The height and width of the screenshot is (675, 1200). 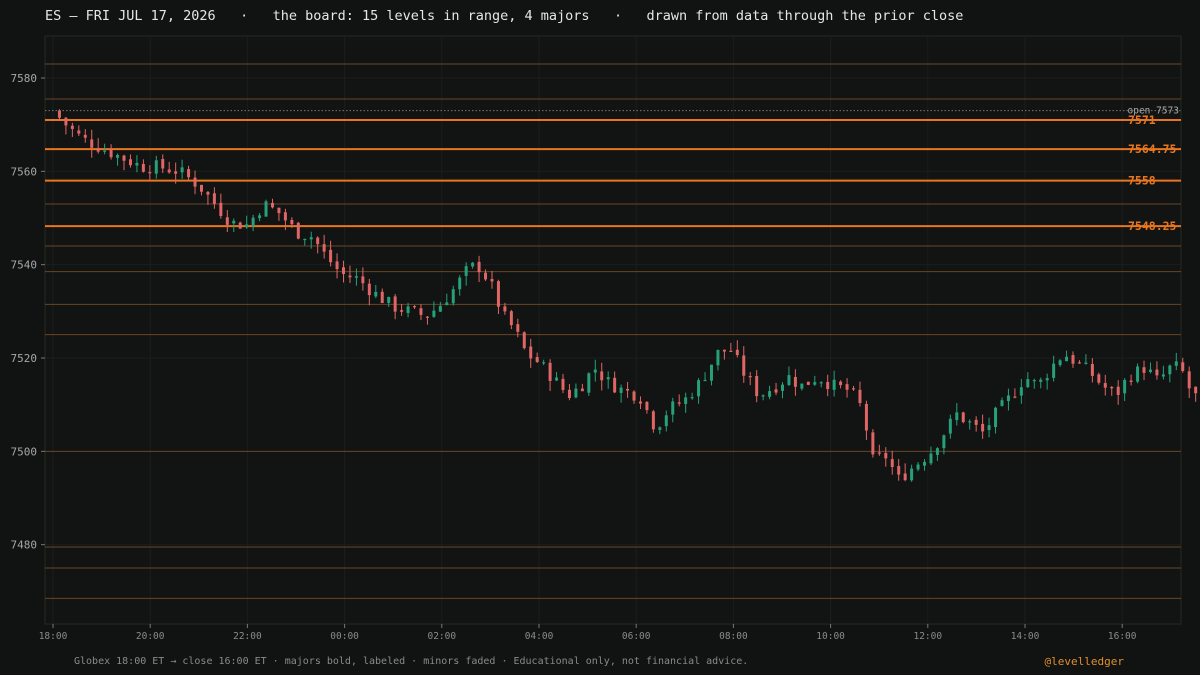 What do you see at coordinates (1142, 120) in the screenshot?
I see `major-level-label: 7571` at bounding box center [1142, 120].